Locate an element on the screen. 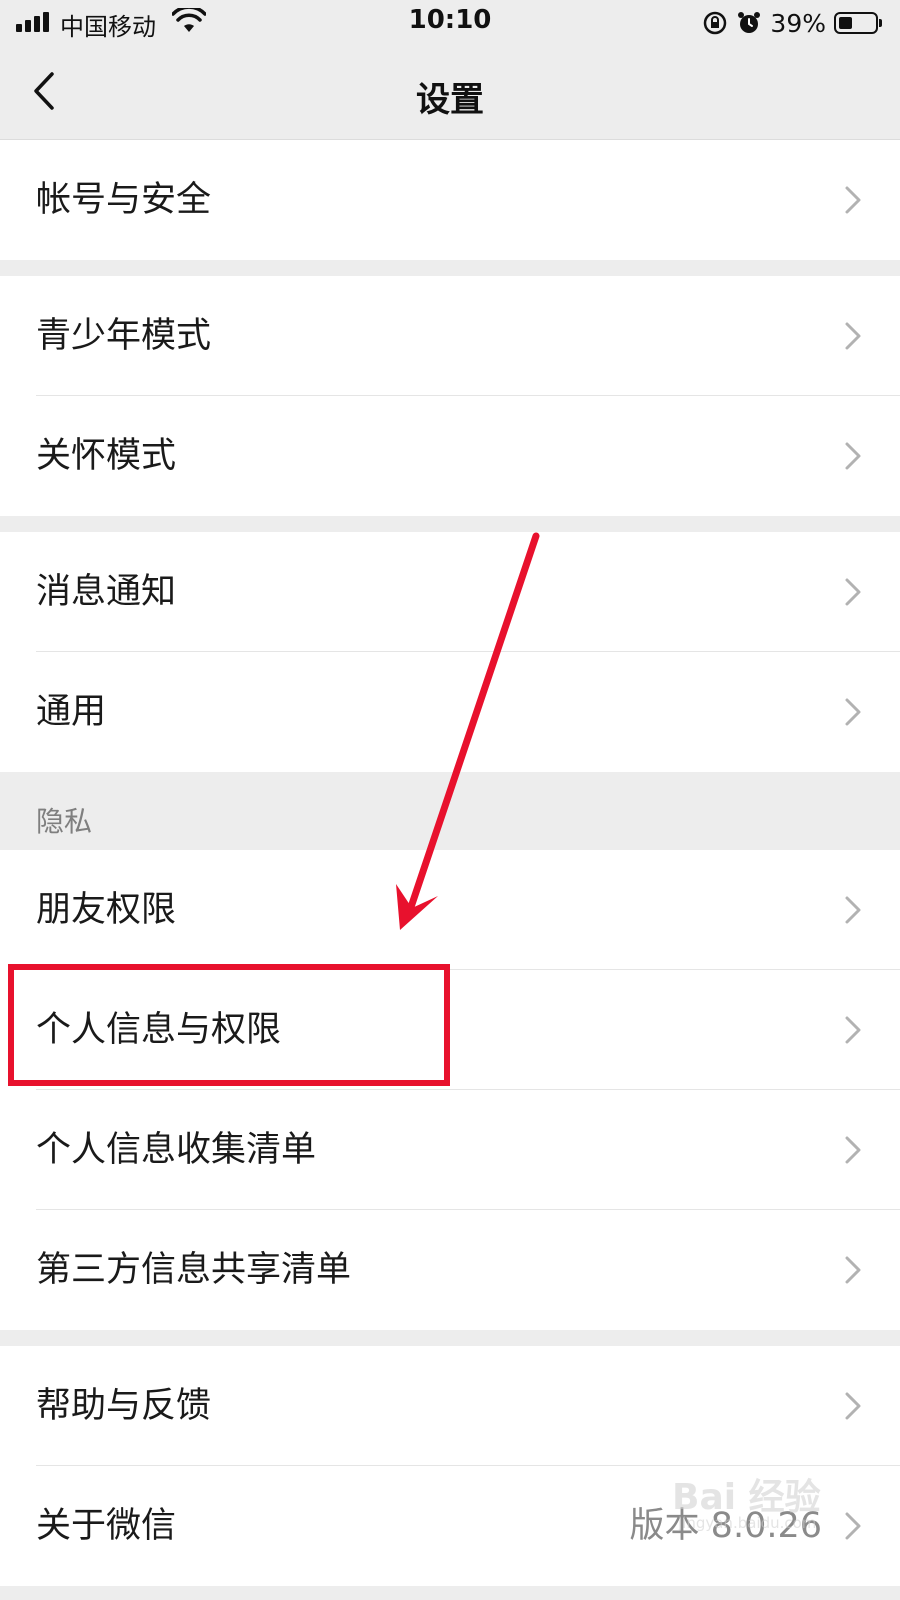  settings-item-label: 帮助与反馈 is located at coordinates (124, 1406).